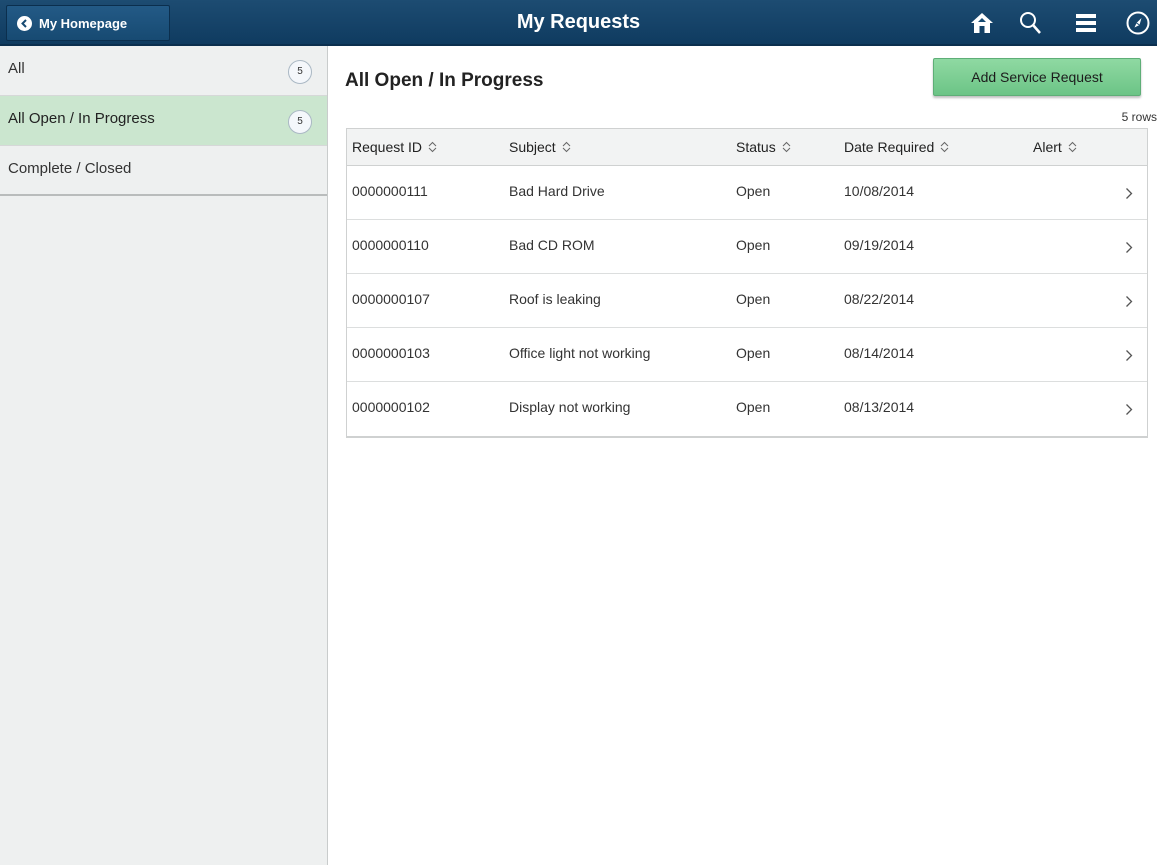  Describe the element at coordinates (391, 353) in the screenshot. I see `request-id-cell: 0000000103` at that location.